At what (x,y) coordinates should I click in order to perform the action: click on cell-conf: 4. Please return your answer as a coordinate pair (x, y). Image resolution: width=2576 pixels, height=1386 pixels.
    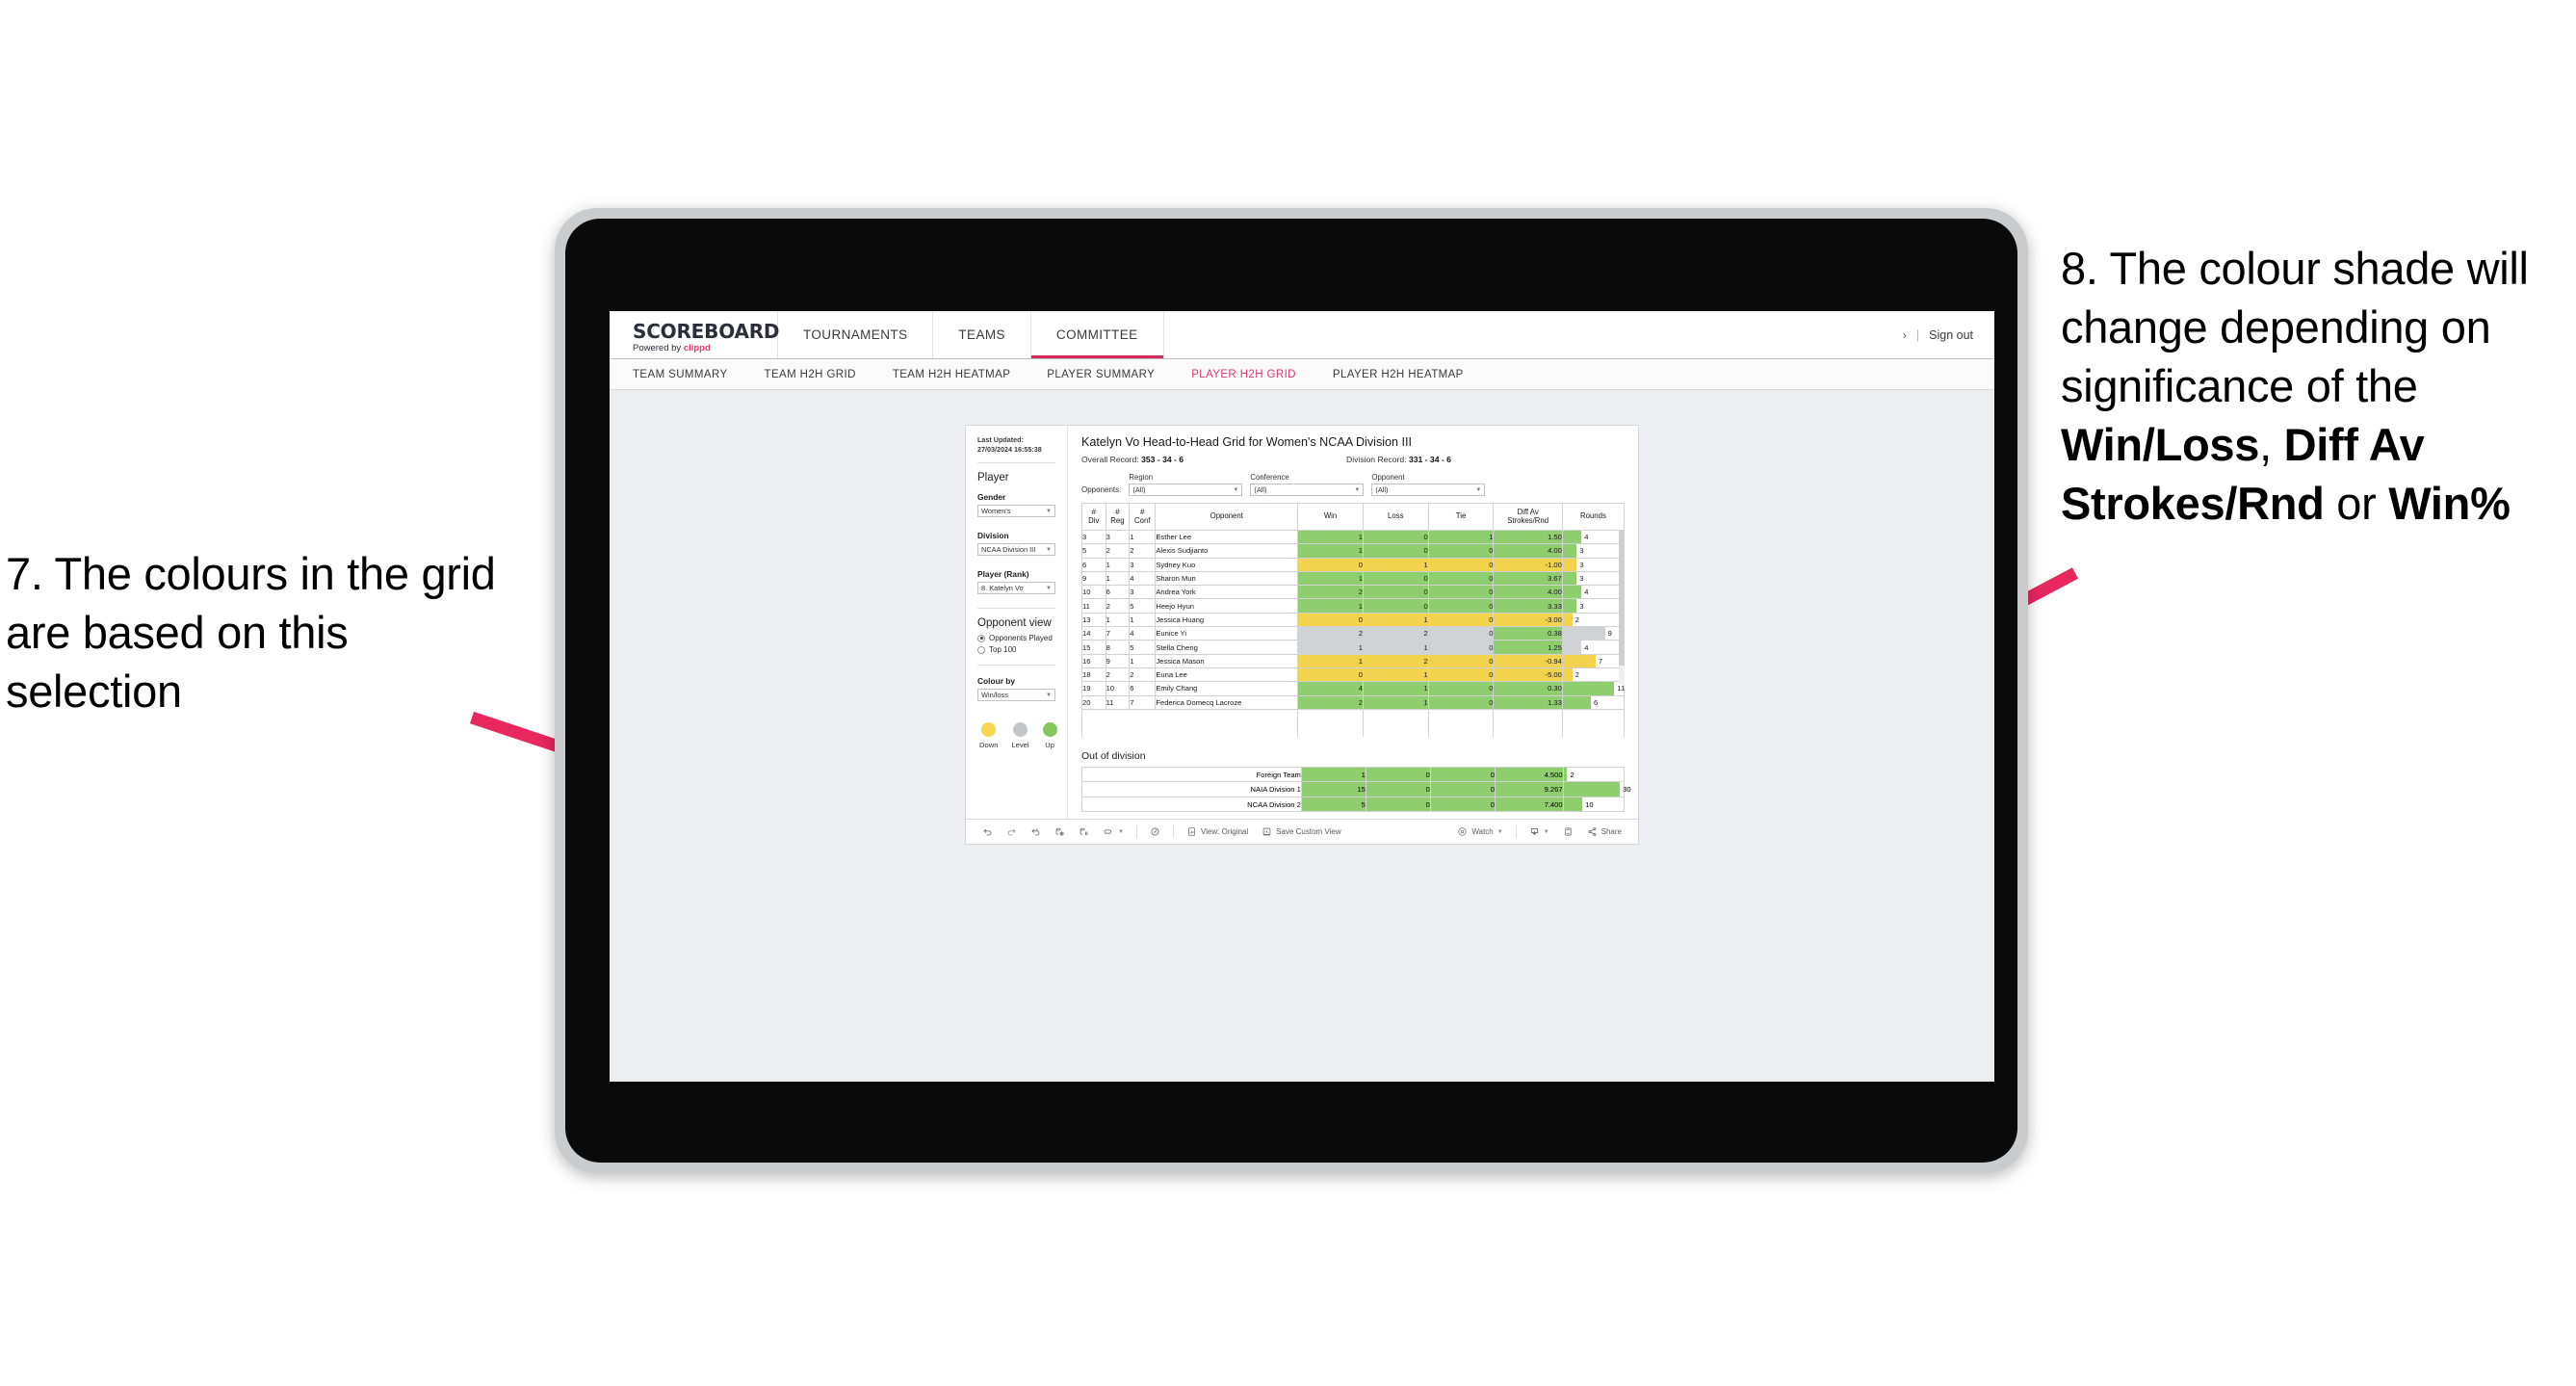
    Looking at the image, I should click on (1143, 633).